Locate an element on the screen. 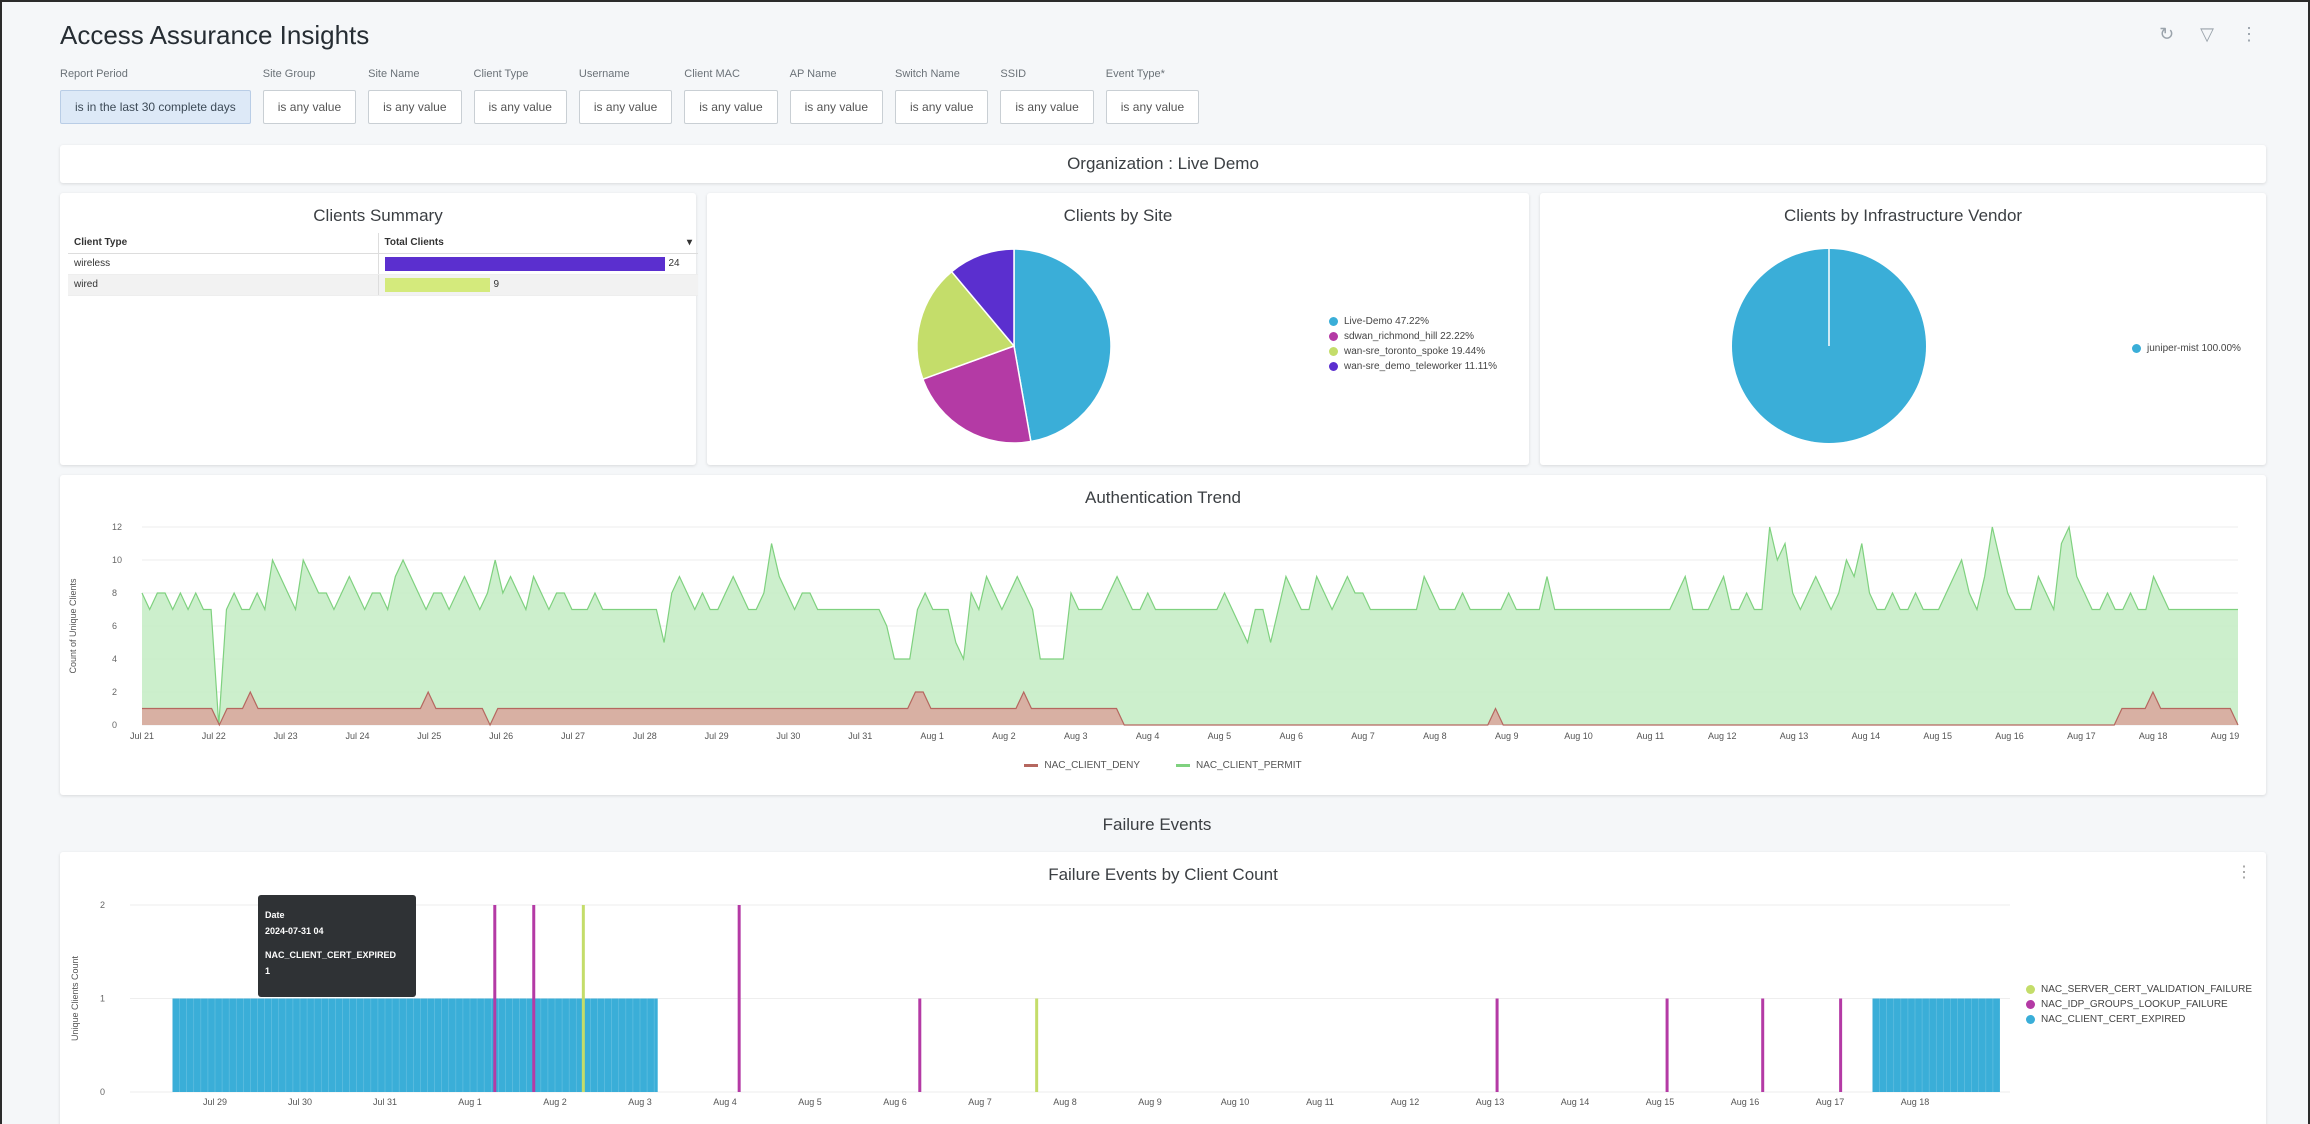  filter-8: SSID is any value is located at coordinates (1047, 96).